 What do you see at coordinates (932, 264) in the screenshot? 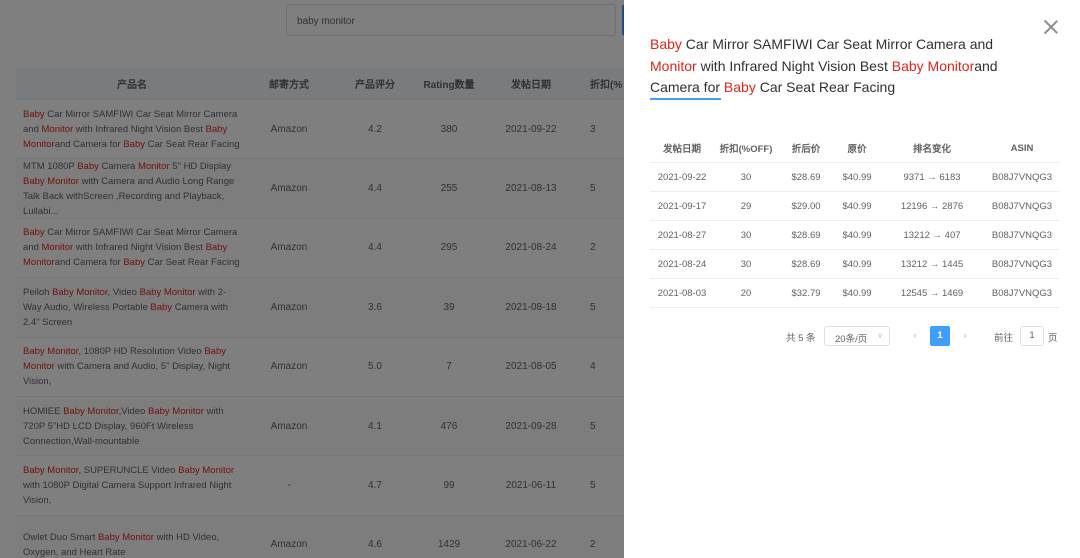
I see `rank-change-cell: 13212 → 1445` at bounding box center [932, 264].